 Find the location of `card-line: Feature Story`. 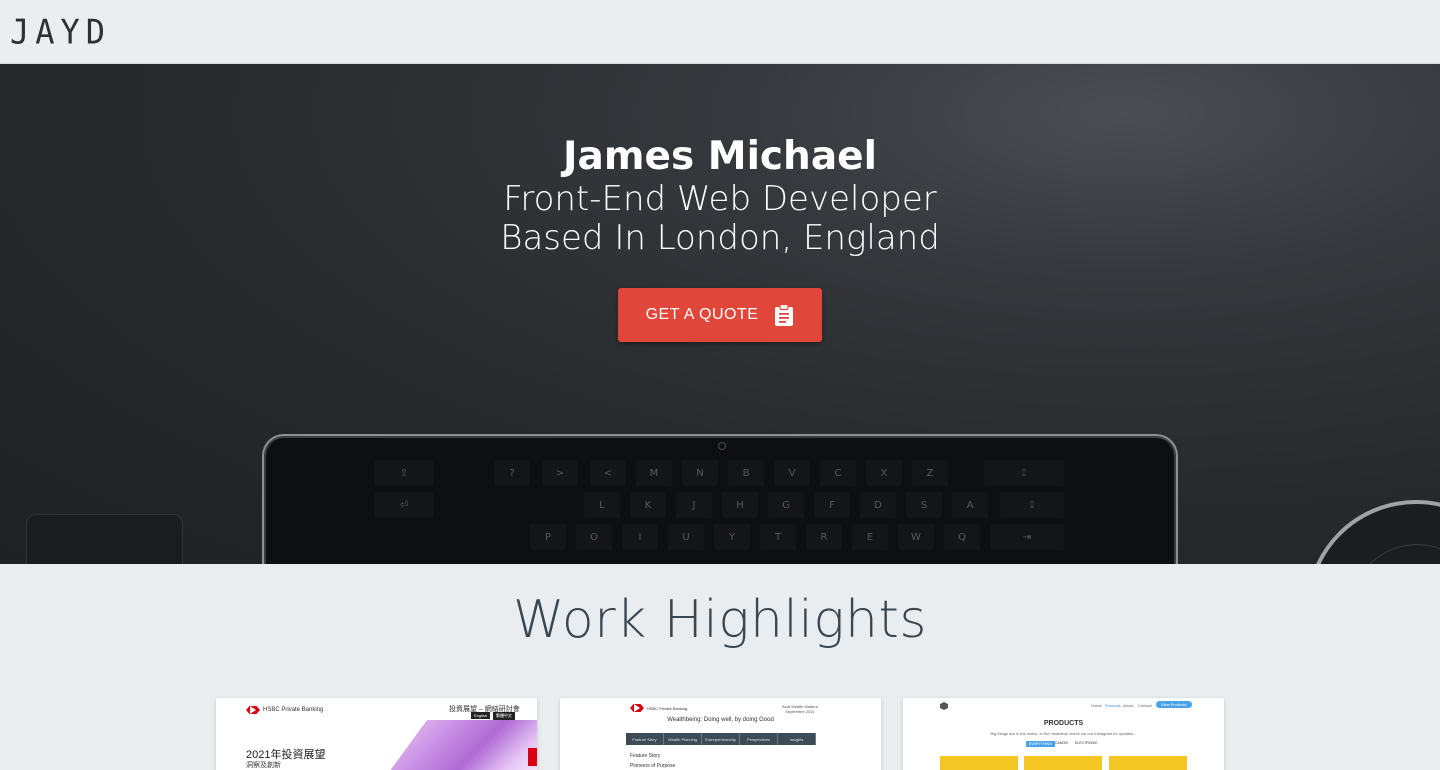

card-line: Feature Story is located at coordinates (645, 756).